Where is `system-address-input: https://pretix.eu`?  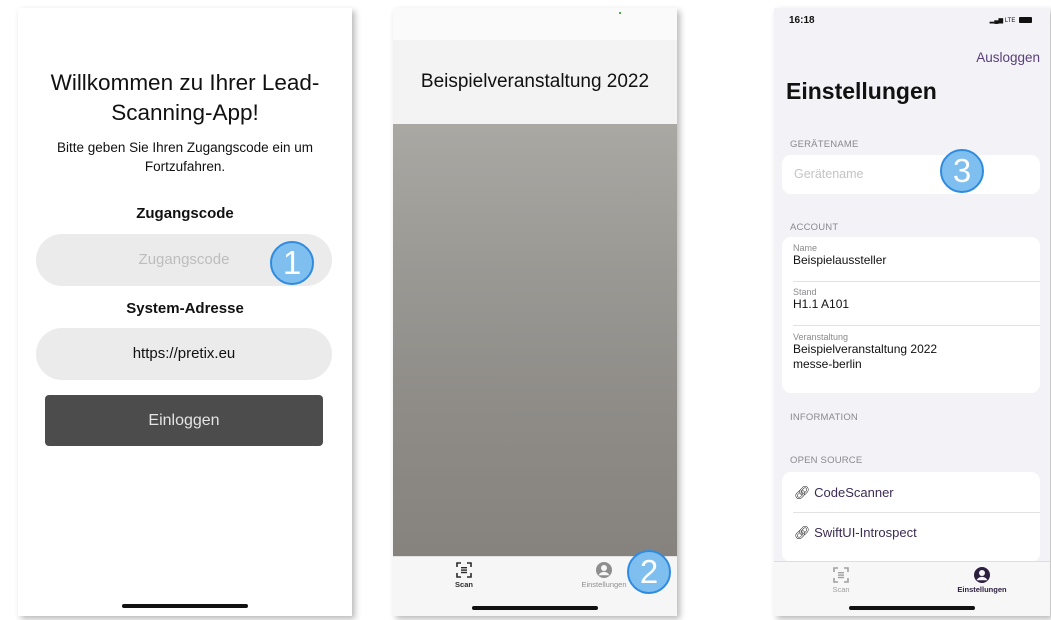
system-address-input: https://pretix.eu is located at coordinates (184, 354).